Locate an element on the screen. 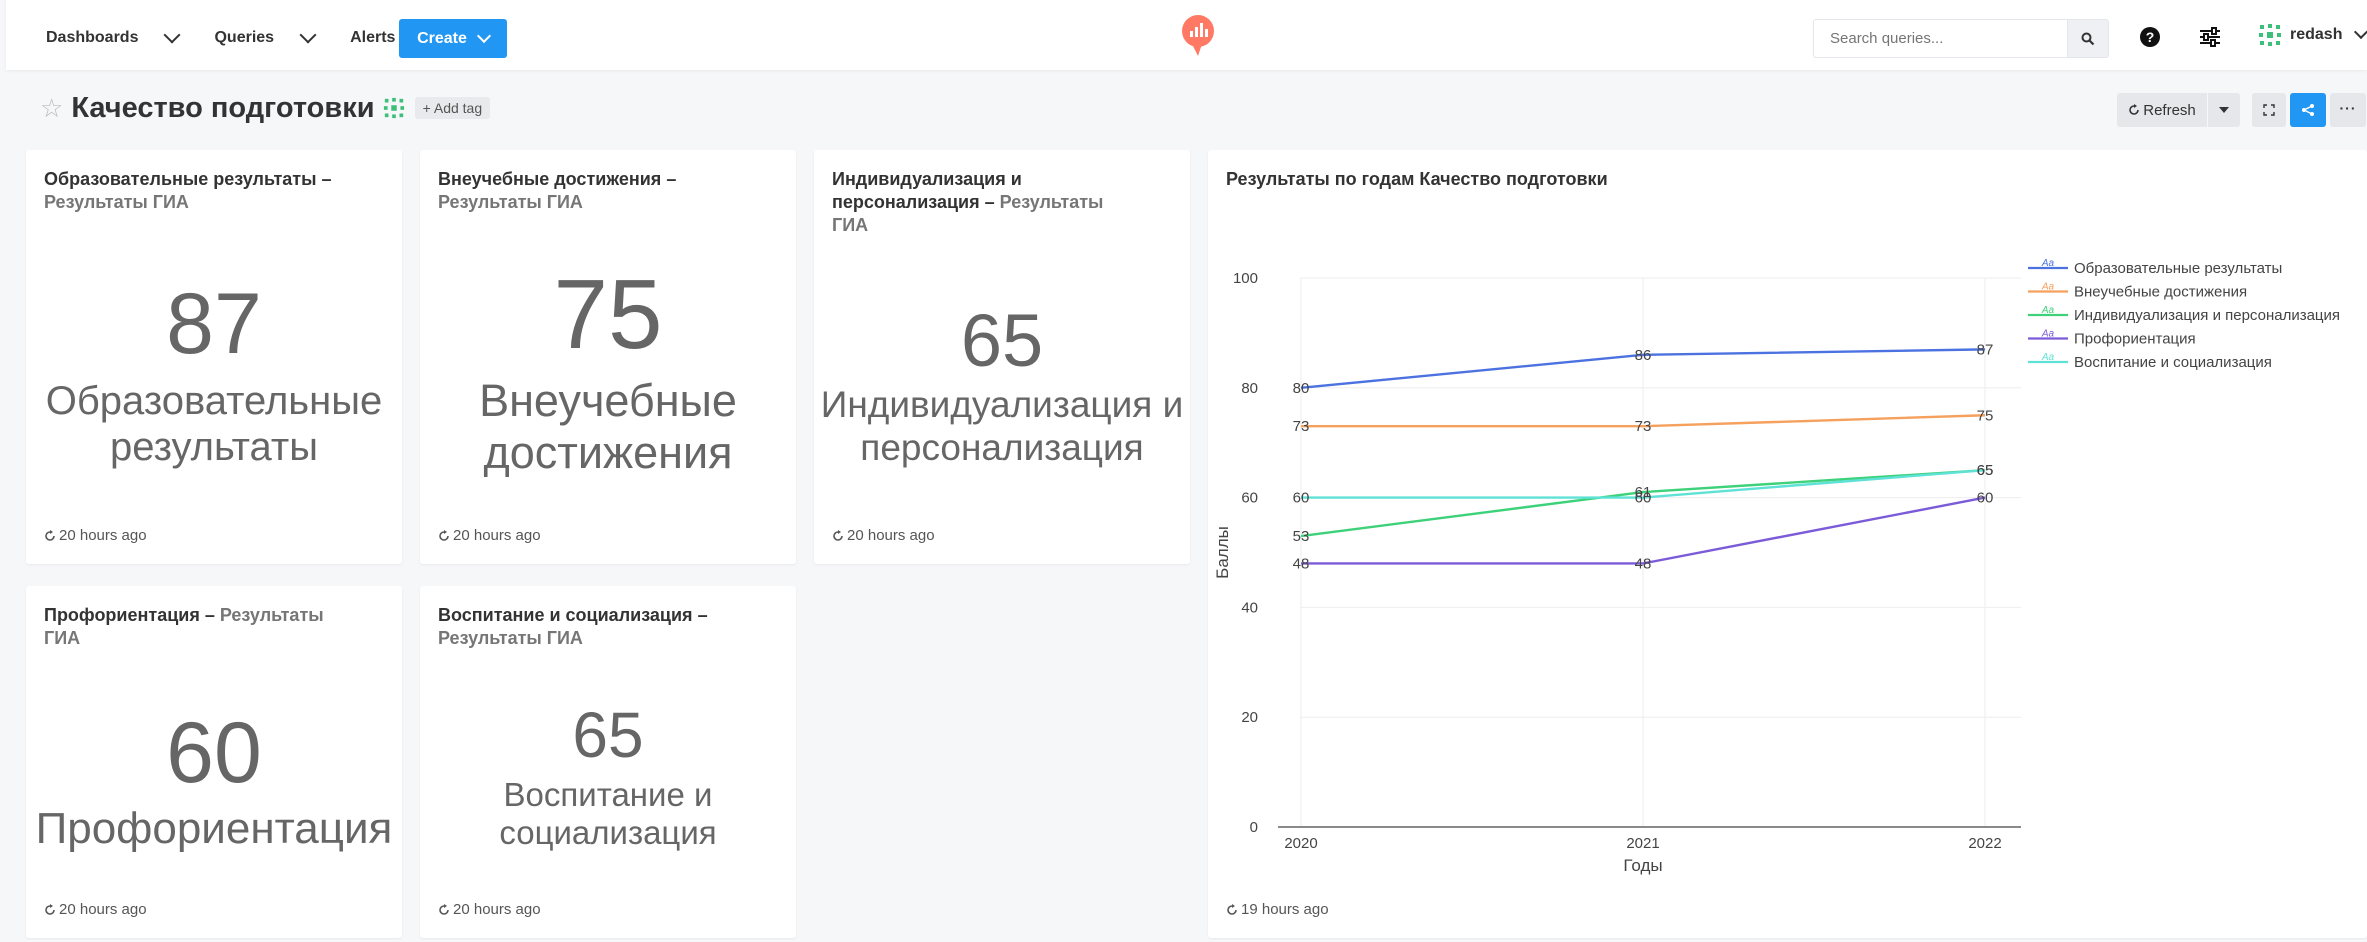  user-menu: redash is located at coordinates (2312, 35).